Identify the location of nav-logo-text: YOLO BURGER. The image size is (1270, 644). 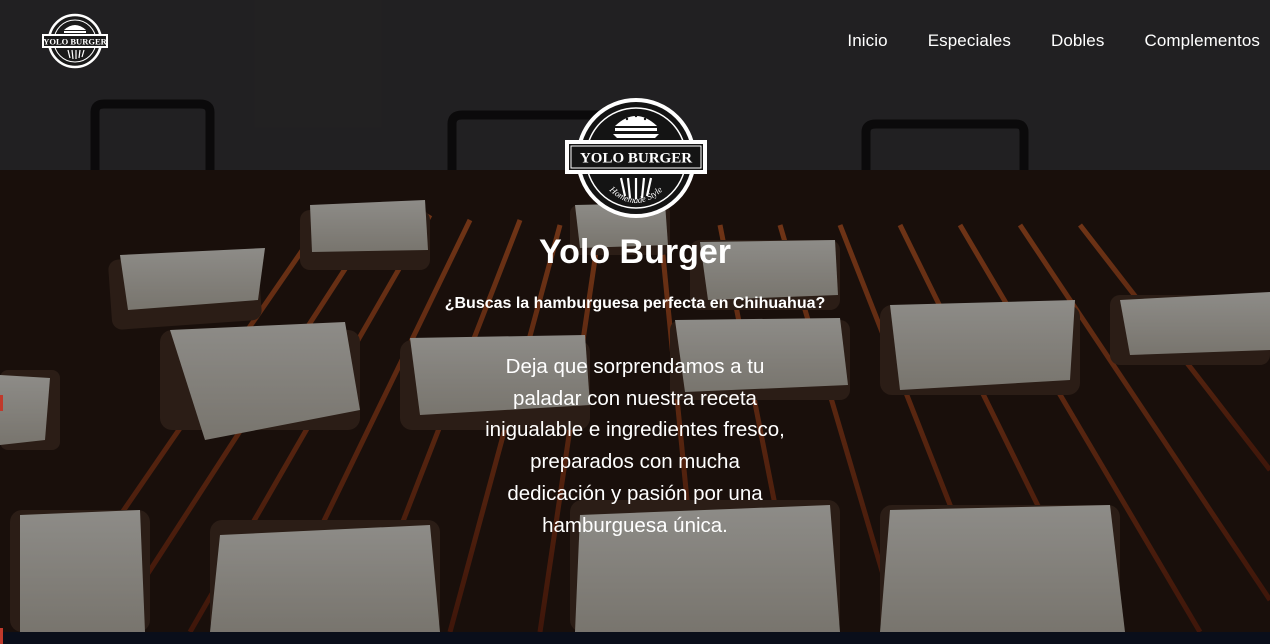
(75, 42).